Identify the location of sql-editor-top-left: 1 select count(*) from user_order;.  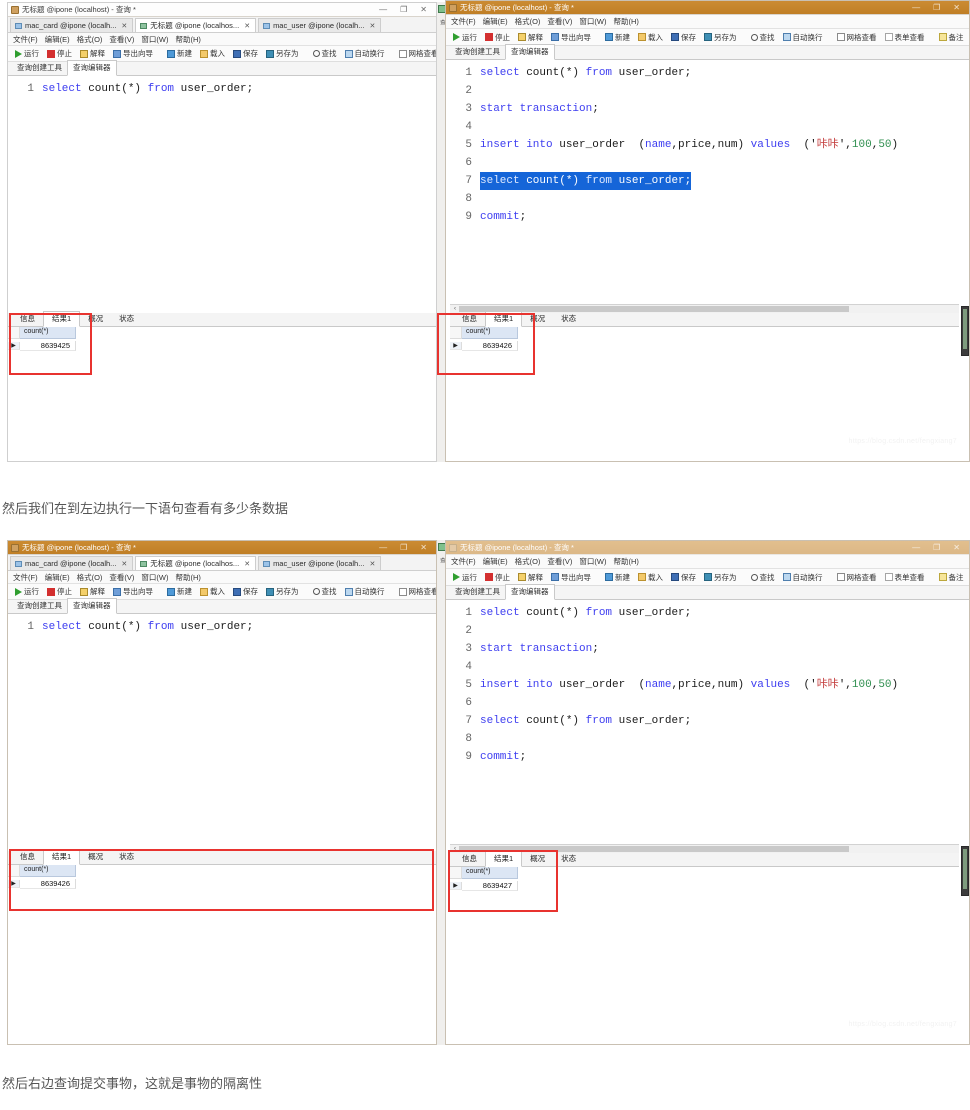
(222, 196).